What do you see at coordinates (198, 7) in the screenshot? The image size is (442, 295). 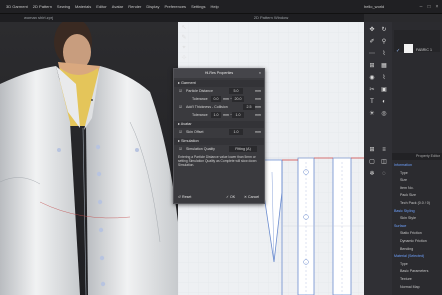 I see `menu-settings: Settings` at bounding box center [198, 7].